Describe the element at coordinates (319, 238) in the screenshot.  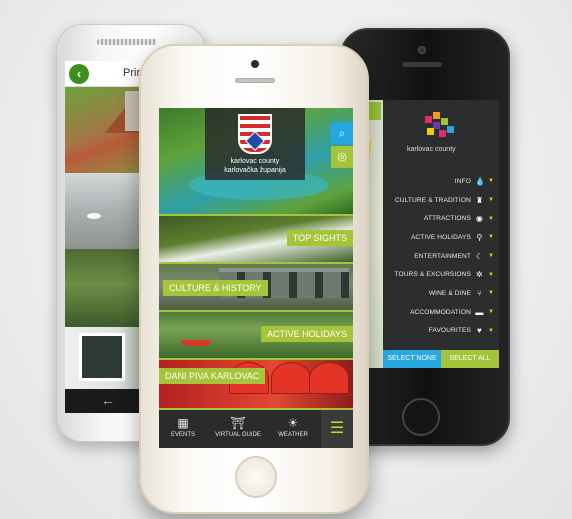
I see `band-label: TOP SIGHTS` at that location.